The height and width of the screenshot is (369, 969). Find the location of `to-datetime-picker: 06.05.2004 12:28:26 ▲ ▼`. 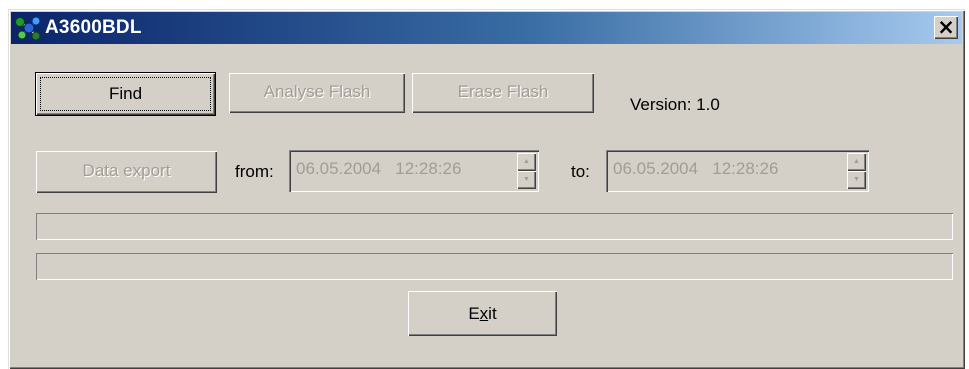

to-datetime-picker: 06.05.2004 12:28:26 ▲ ▼ is located at coordinates (737, 171).